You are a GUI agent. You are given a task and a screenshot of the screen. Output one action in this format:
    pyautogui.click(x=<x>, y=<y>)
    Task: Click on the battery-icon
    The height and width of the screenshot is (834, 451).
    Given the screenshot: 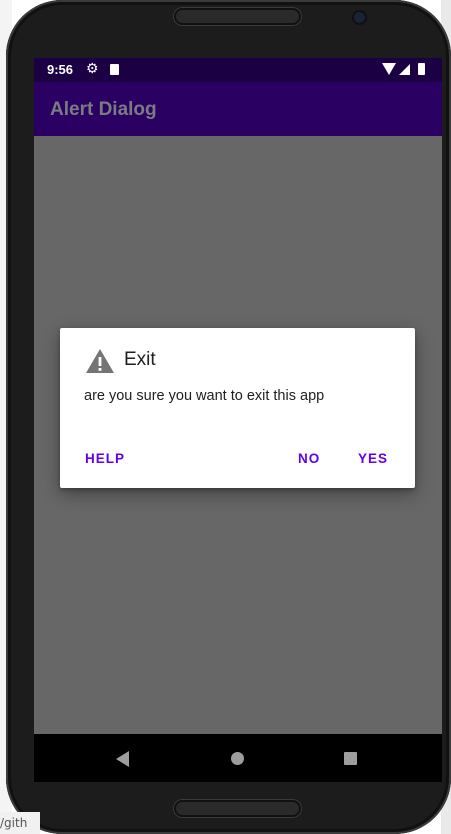 What is the action you would take?
    pyautogui.click(x=421, y=69)
    